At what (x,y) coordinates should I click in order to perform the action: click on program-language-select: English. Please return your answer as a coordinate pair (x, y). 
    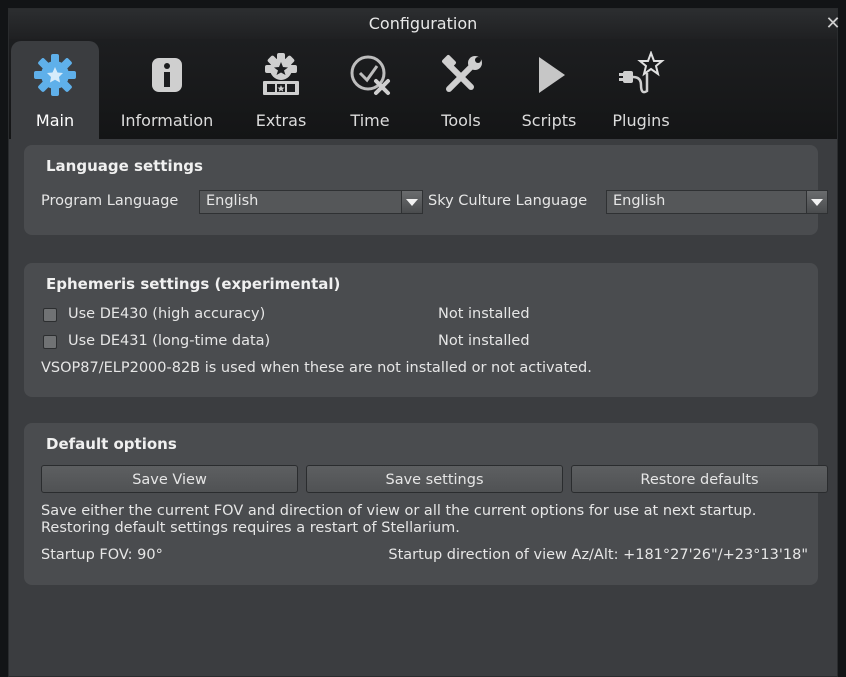
    Looking at the image, I should click on (311, 202).